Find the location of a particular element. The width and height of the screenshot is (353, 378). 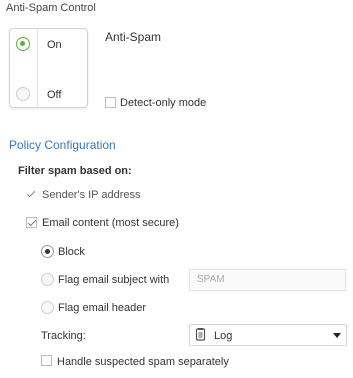

flag-subject-label: Flag email subject with is located at coordinates (113, 280).